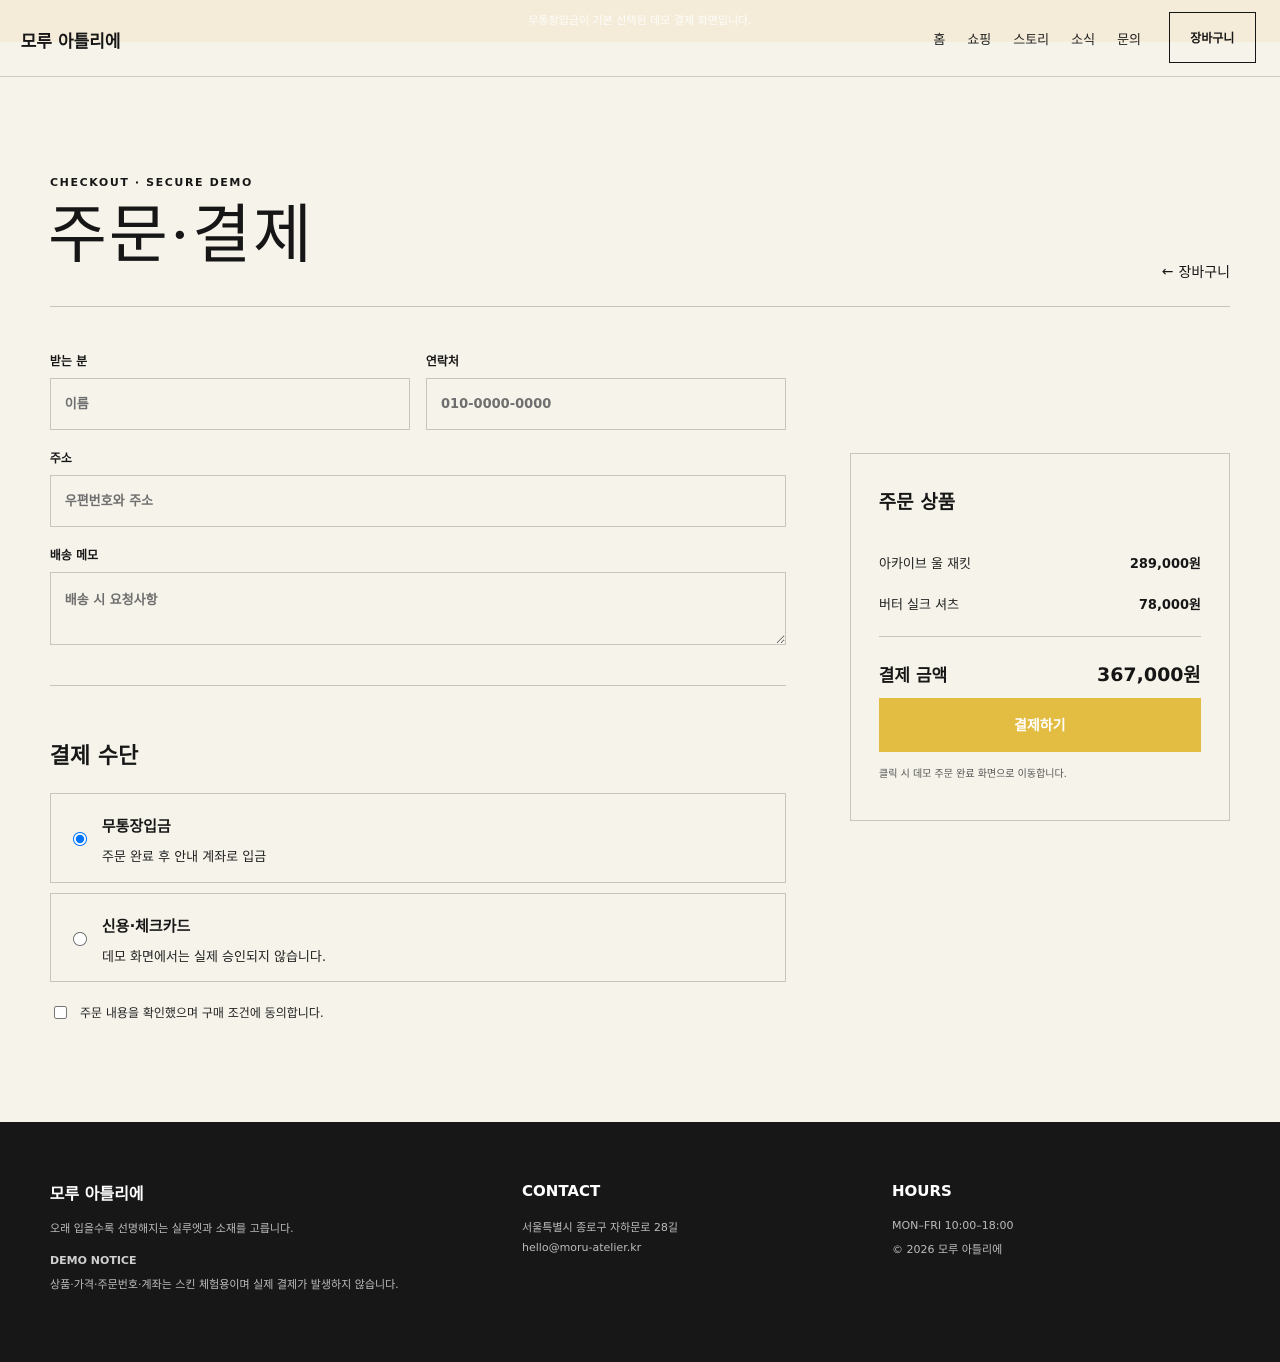 The height and width of the screenshot is (1362, 1280). I want to click on hours-heading: HOURS, so click(922, 1191).